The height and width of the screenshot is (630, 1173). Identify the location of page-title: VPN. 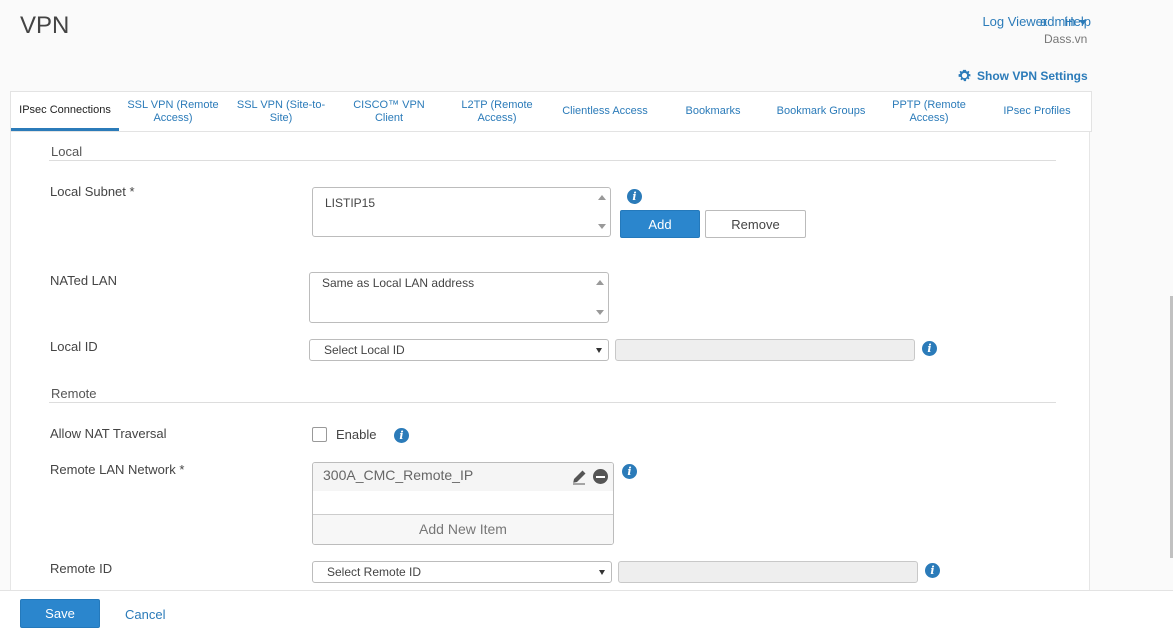
(45, 25).